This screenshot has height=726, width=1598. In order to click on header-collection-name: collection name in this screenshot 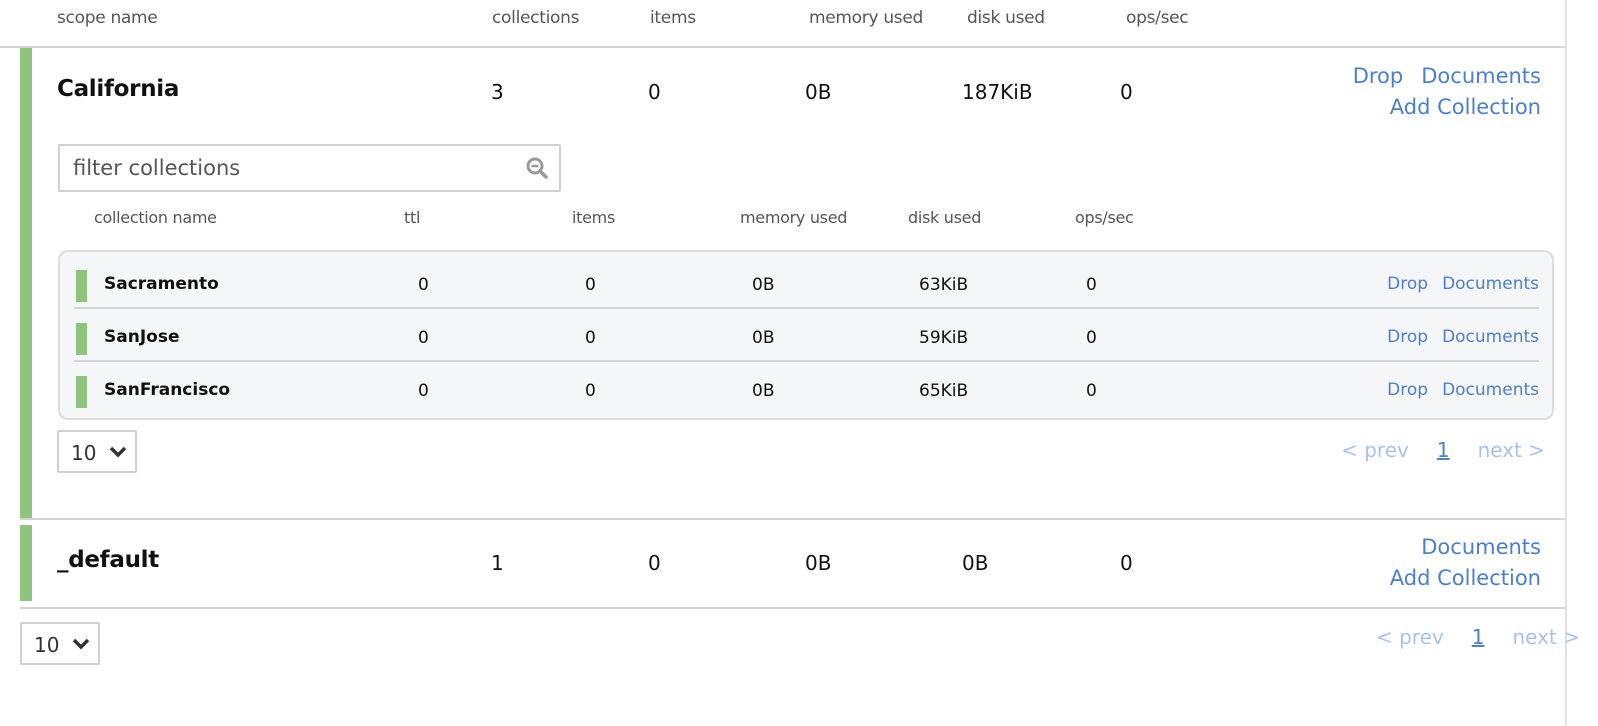, I will do `click(155, 217)`.